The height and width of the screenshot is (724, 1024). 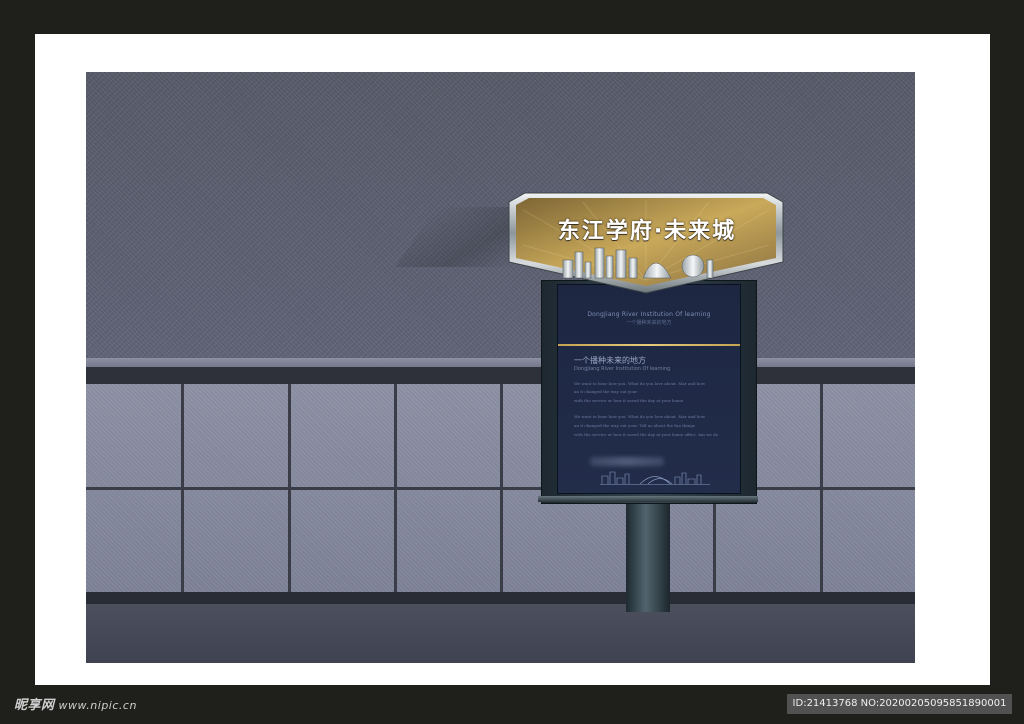 What do you see at coordinates (648, 499) in the screenshot?
I see `sign-base-ledge` at bounding box center [648, 499].